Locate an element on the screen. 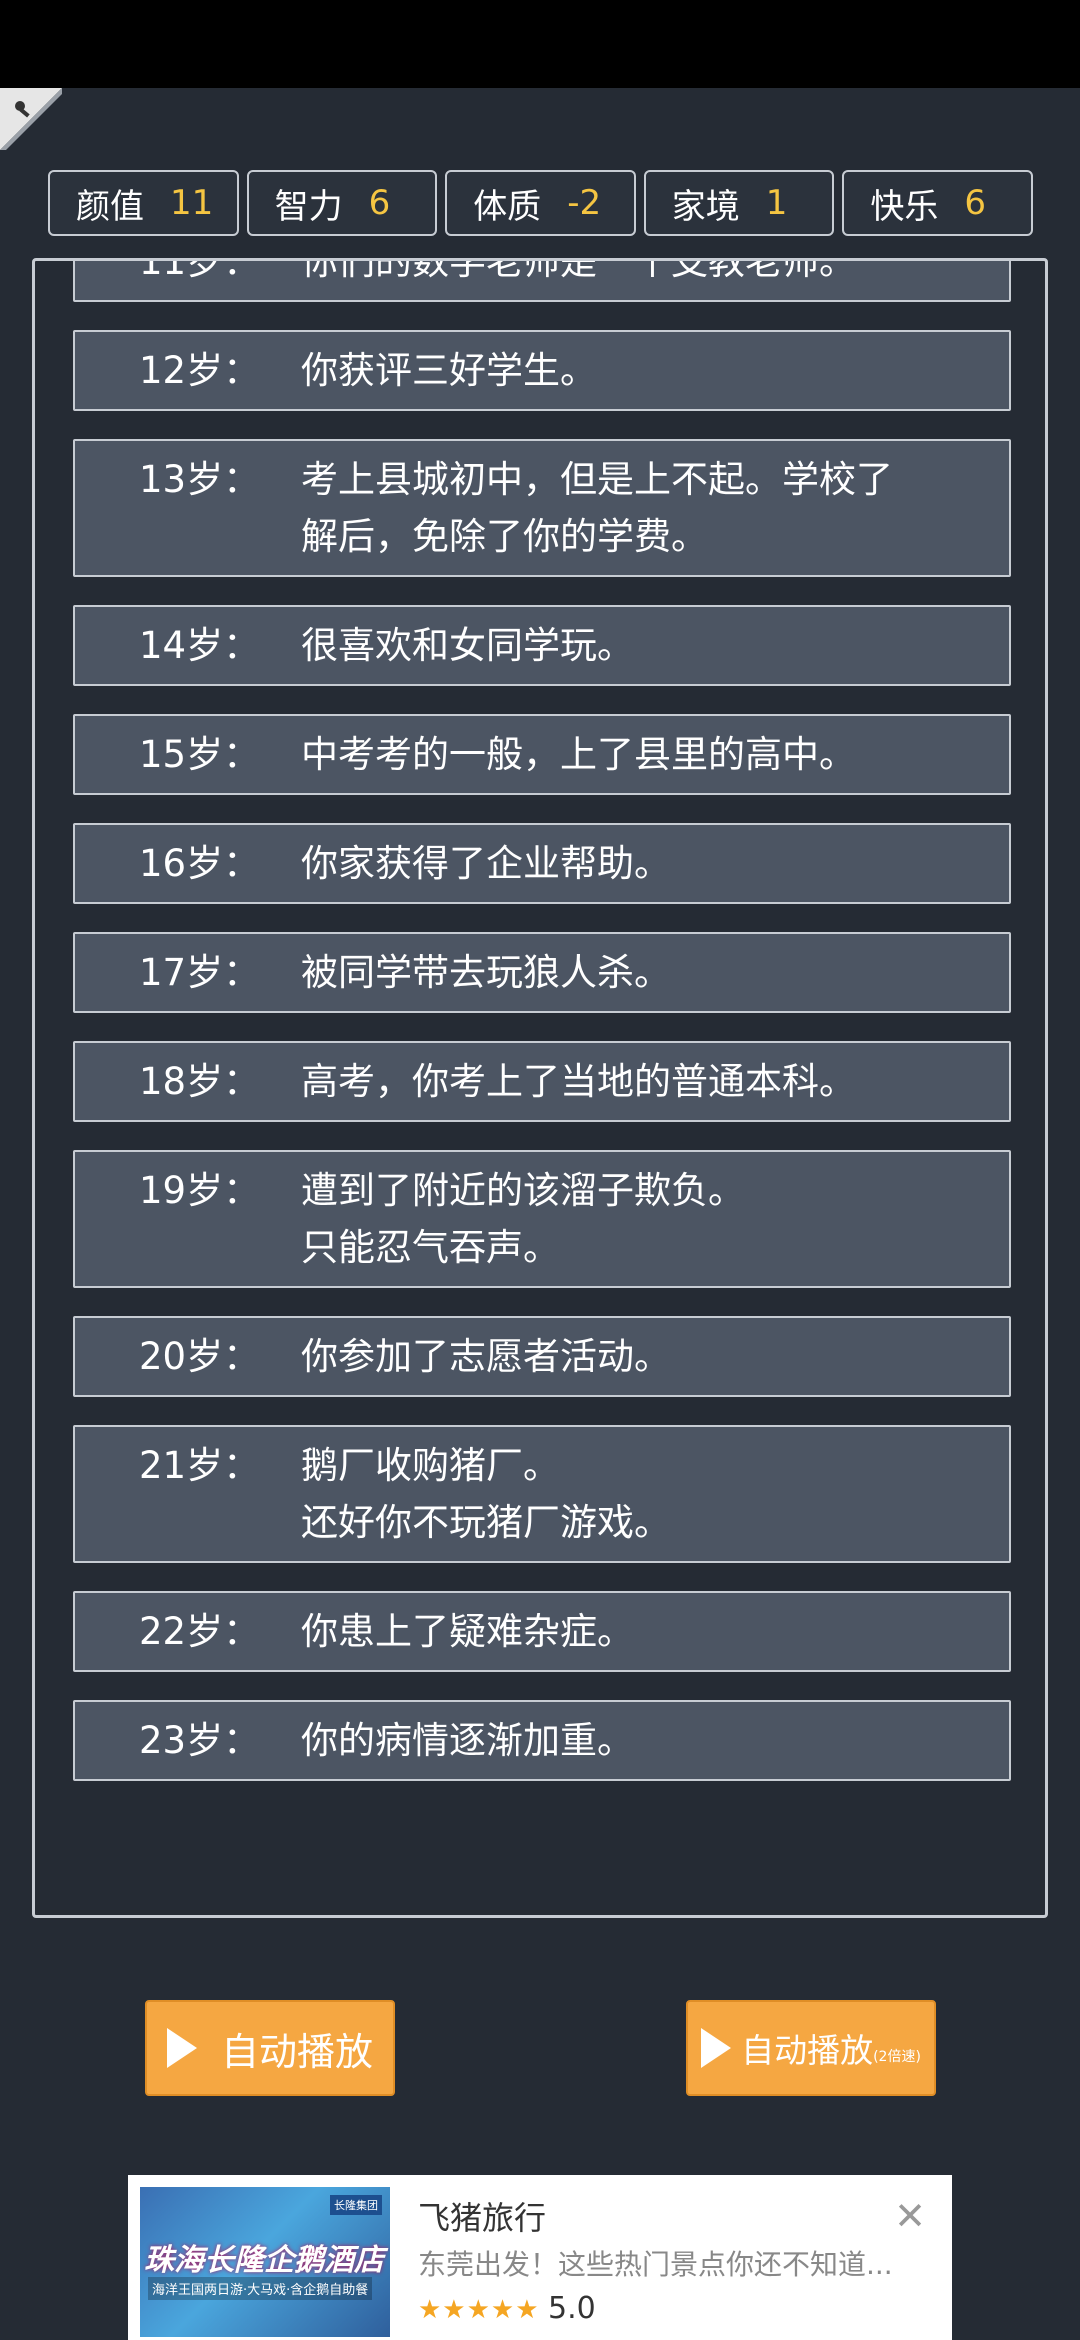  log-entry: 13岁： 考上县城初中，但是上不起。学校了 解后，免除了你的学费。 is located at coordinates (542, 508).